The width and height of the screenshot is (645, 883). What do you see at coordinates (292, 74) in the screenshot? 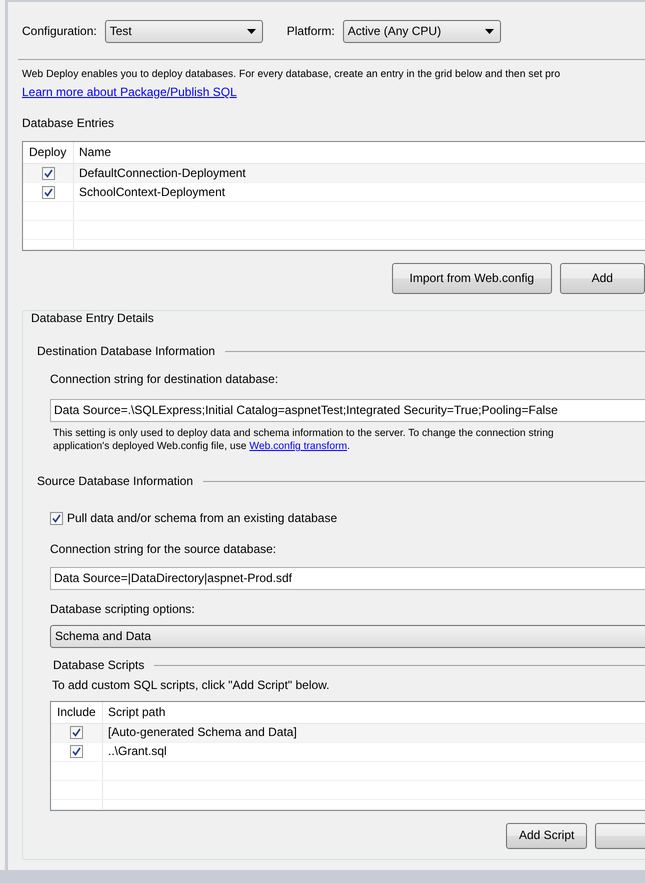
I see `description-text: Web Deploy enables you to deploy databases. For every database, create an entry in the grid below and then set pro` at bounding box center [292, 74].